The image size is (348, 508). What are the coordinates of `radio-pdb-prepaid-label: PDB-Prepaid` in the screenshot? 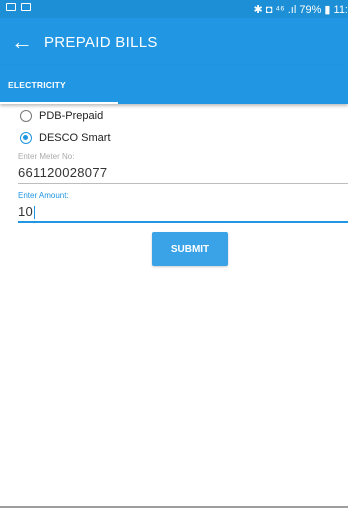 It's located at (71, 116).